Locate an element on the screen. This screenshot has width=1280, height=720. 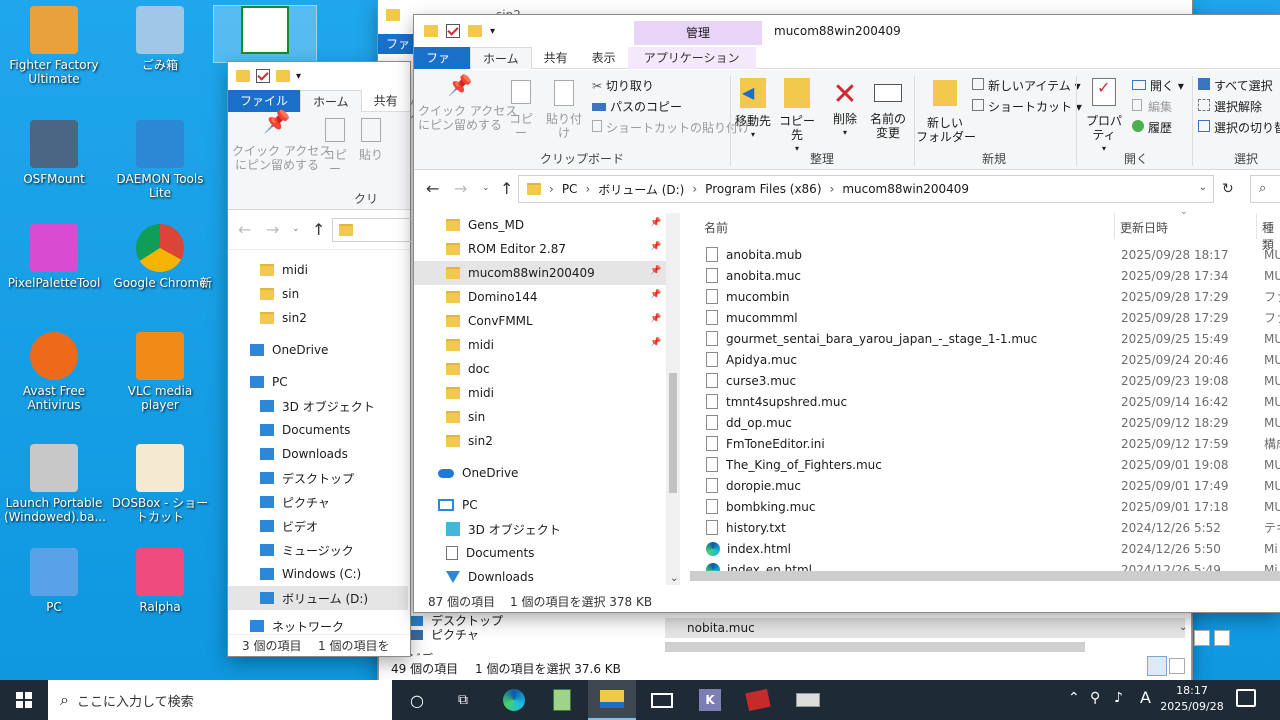
clock: 18:17 2025/09/28 is located at coordinates (1192, 699).